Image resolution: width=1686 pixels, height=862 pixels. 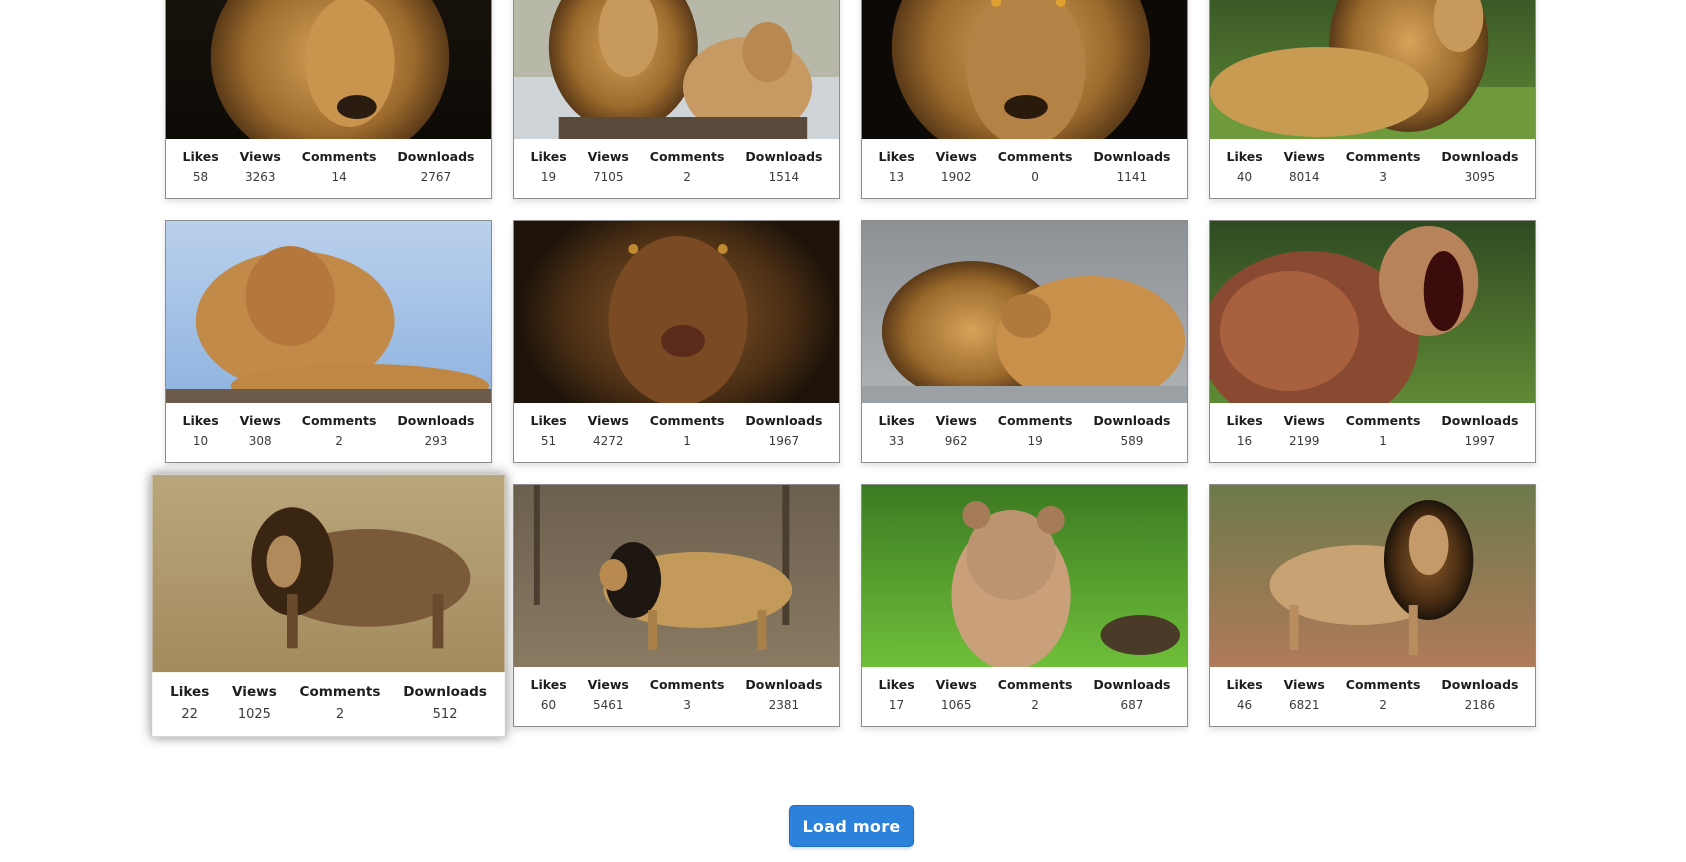 I want to click on comments-value: 0, so click(x=1035, y=177).